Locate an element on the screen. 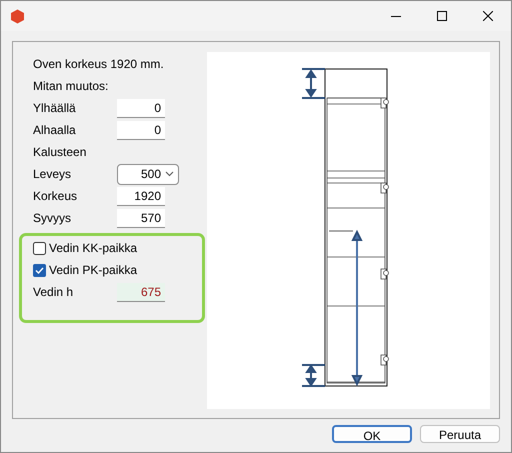  dialog-button: OK is located at coordinates (372, 434).